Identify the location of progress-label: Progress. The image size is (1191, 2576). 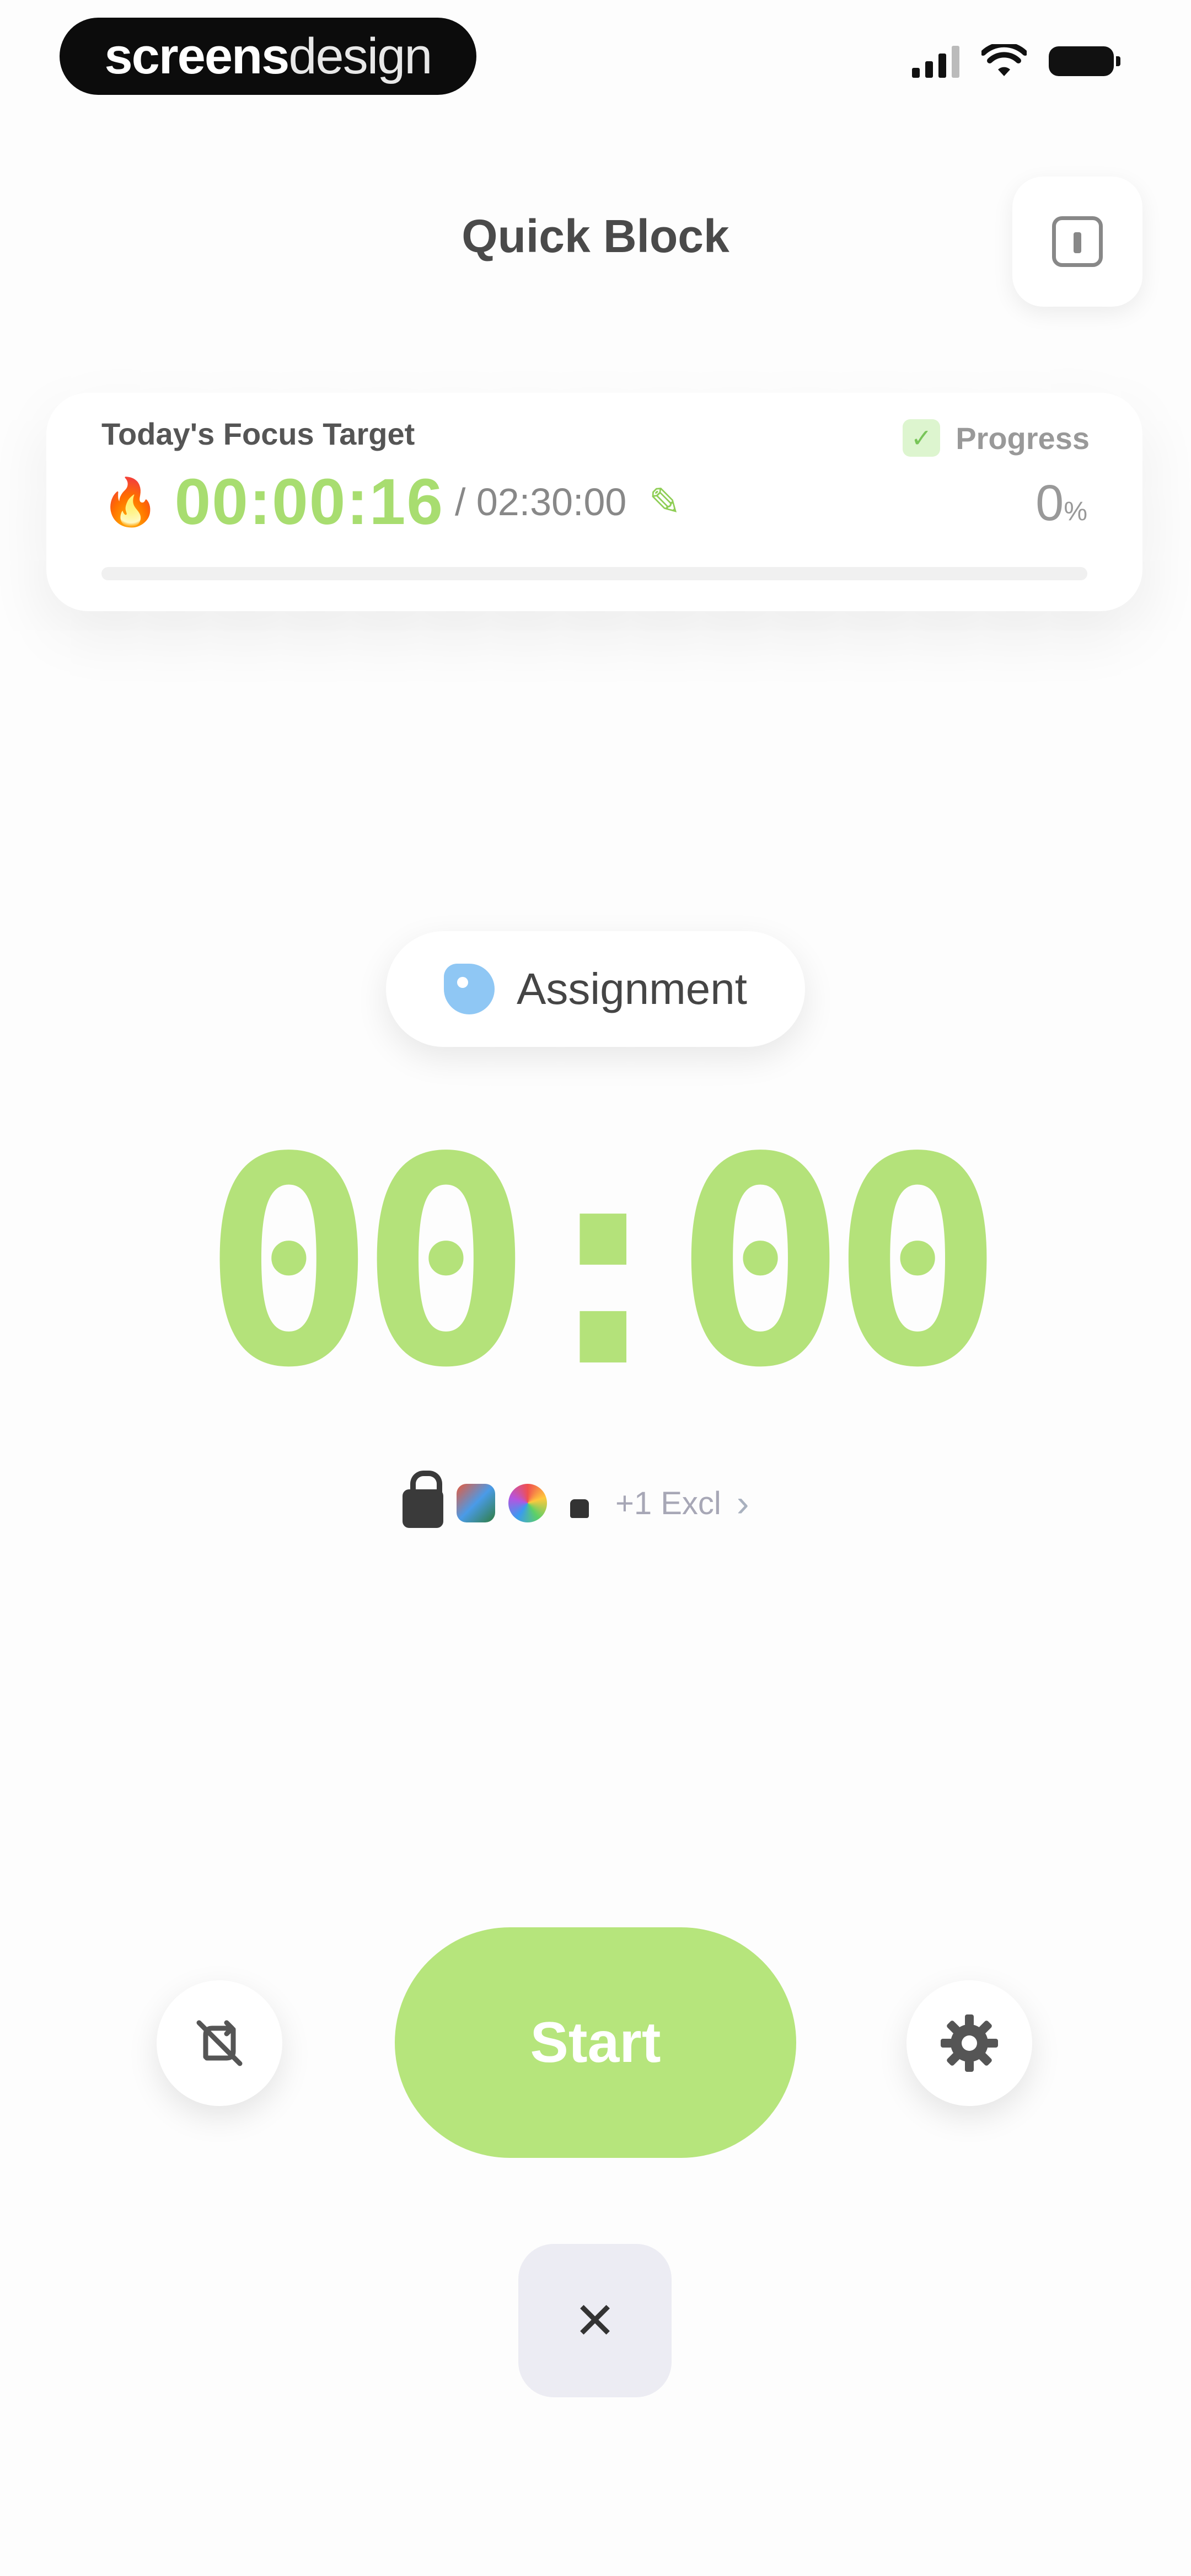
(1023, 438).